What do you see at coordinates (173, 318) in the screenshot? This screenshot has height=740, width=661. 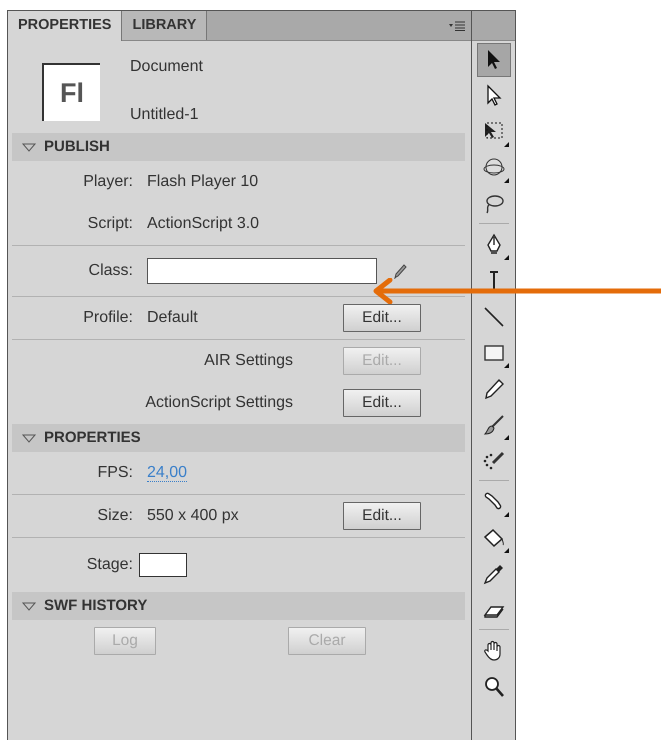 I see `field-value: Default` at bounding box center [173, 318].